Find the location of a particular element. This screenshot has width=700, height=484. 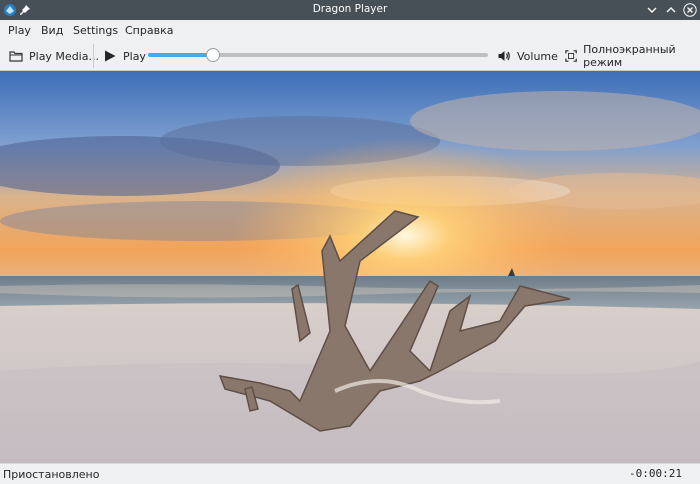

fullscreen-button: Полноэкранный режим is located at coordinates (632, 56).